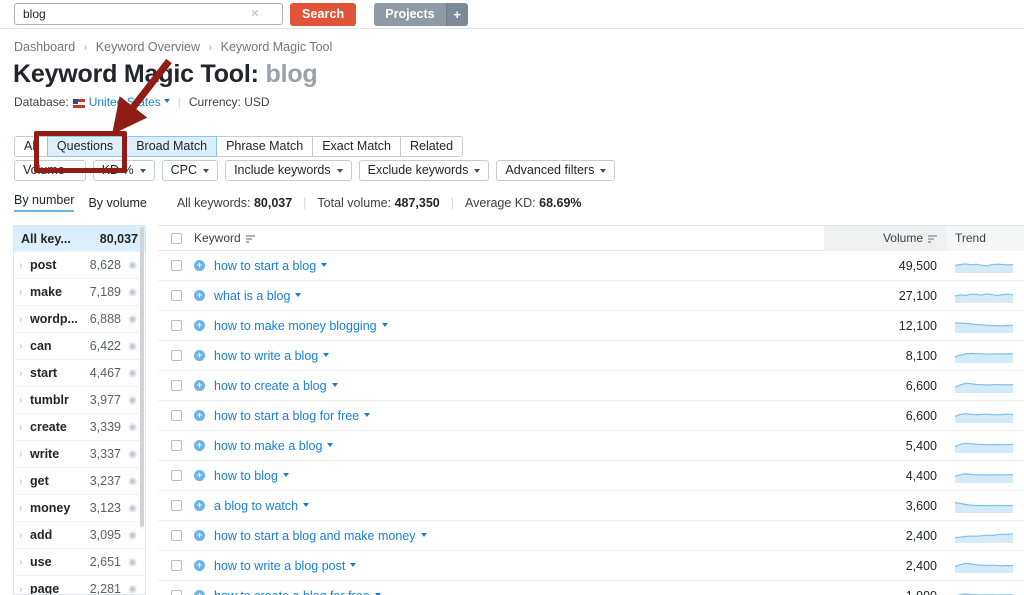  Describe the element at coordinates (295, 326) in the screenshot. I see `keyword-link: how to make money blogging` at that location.